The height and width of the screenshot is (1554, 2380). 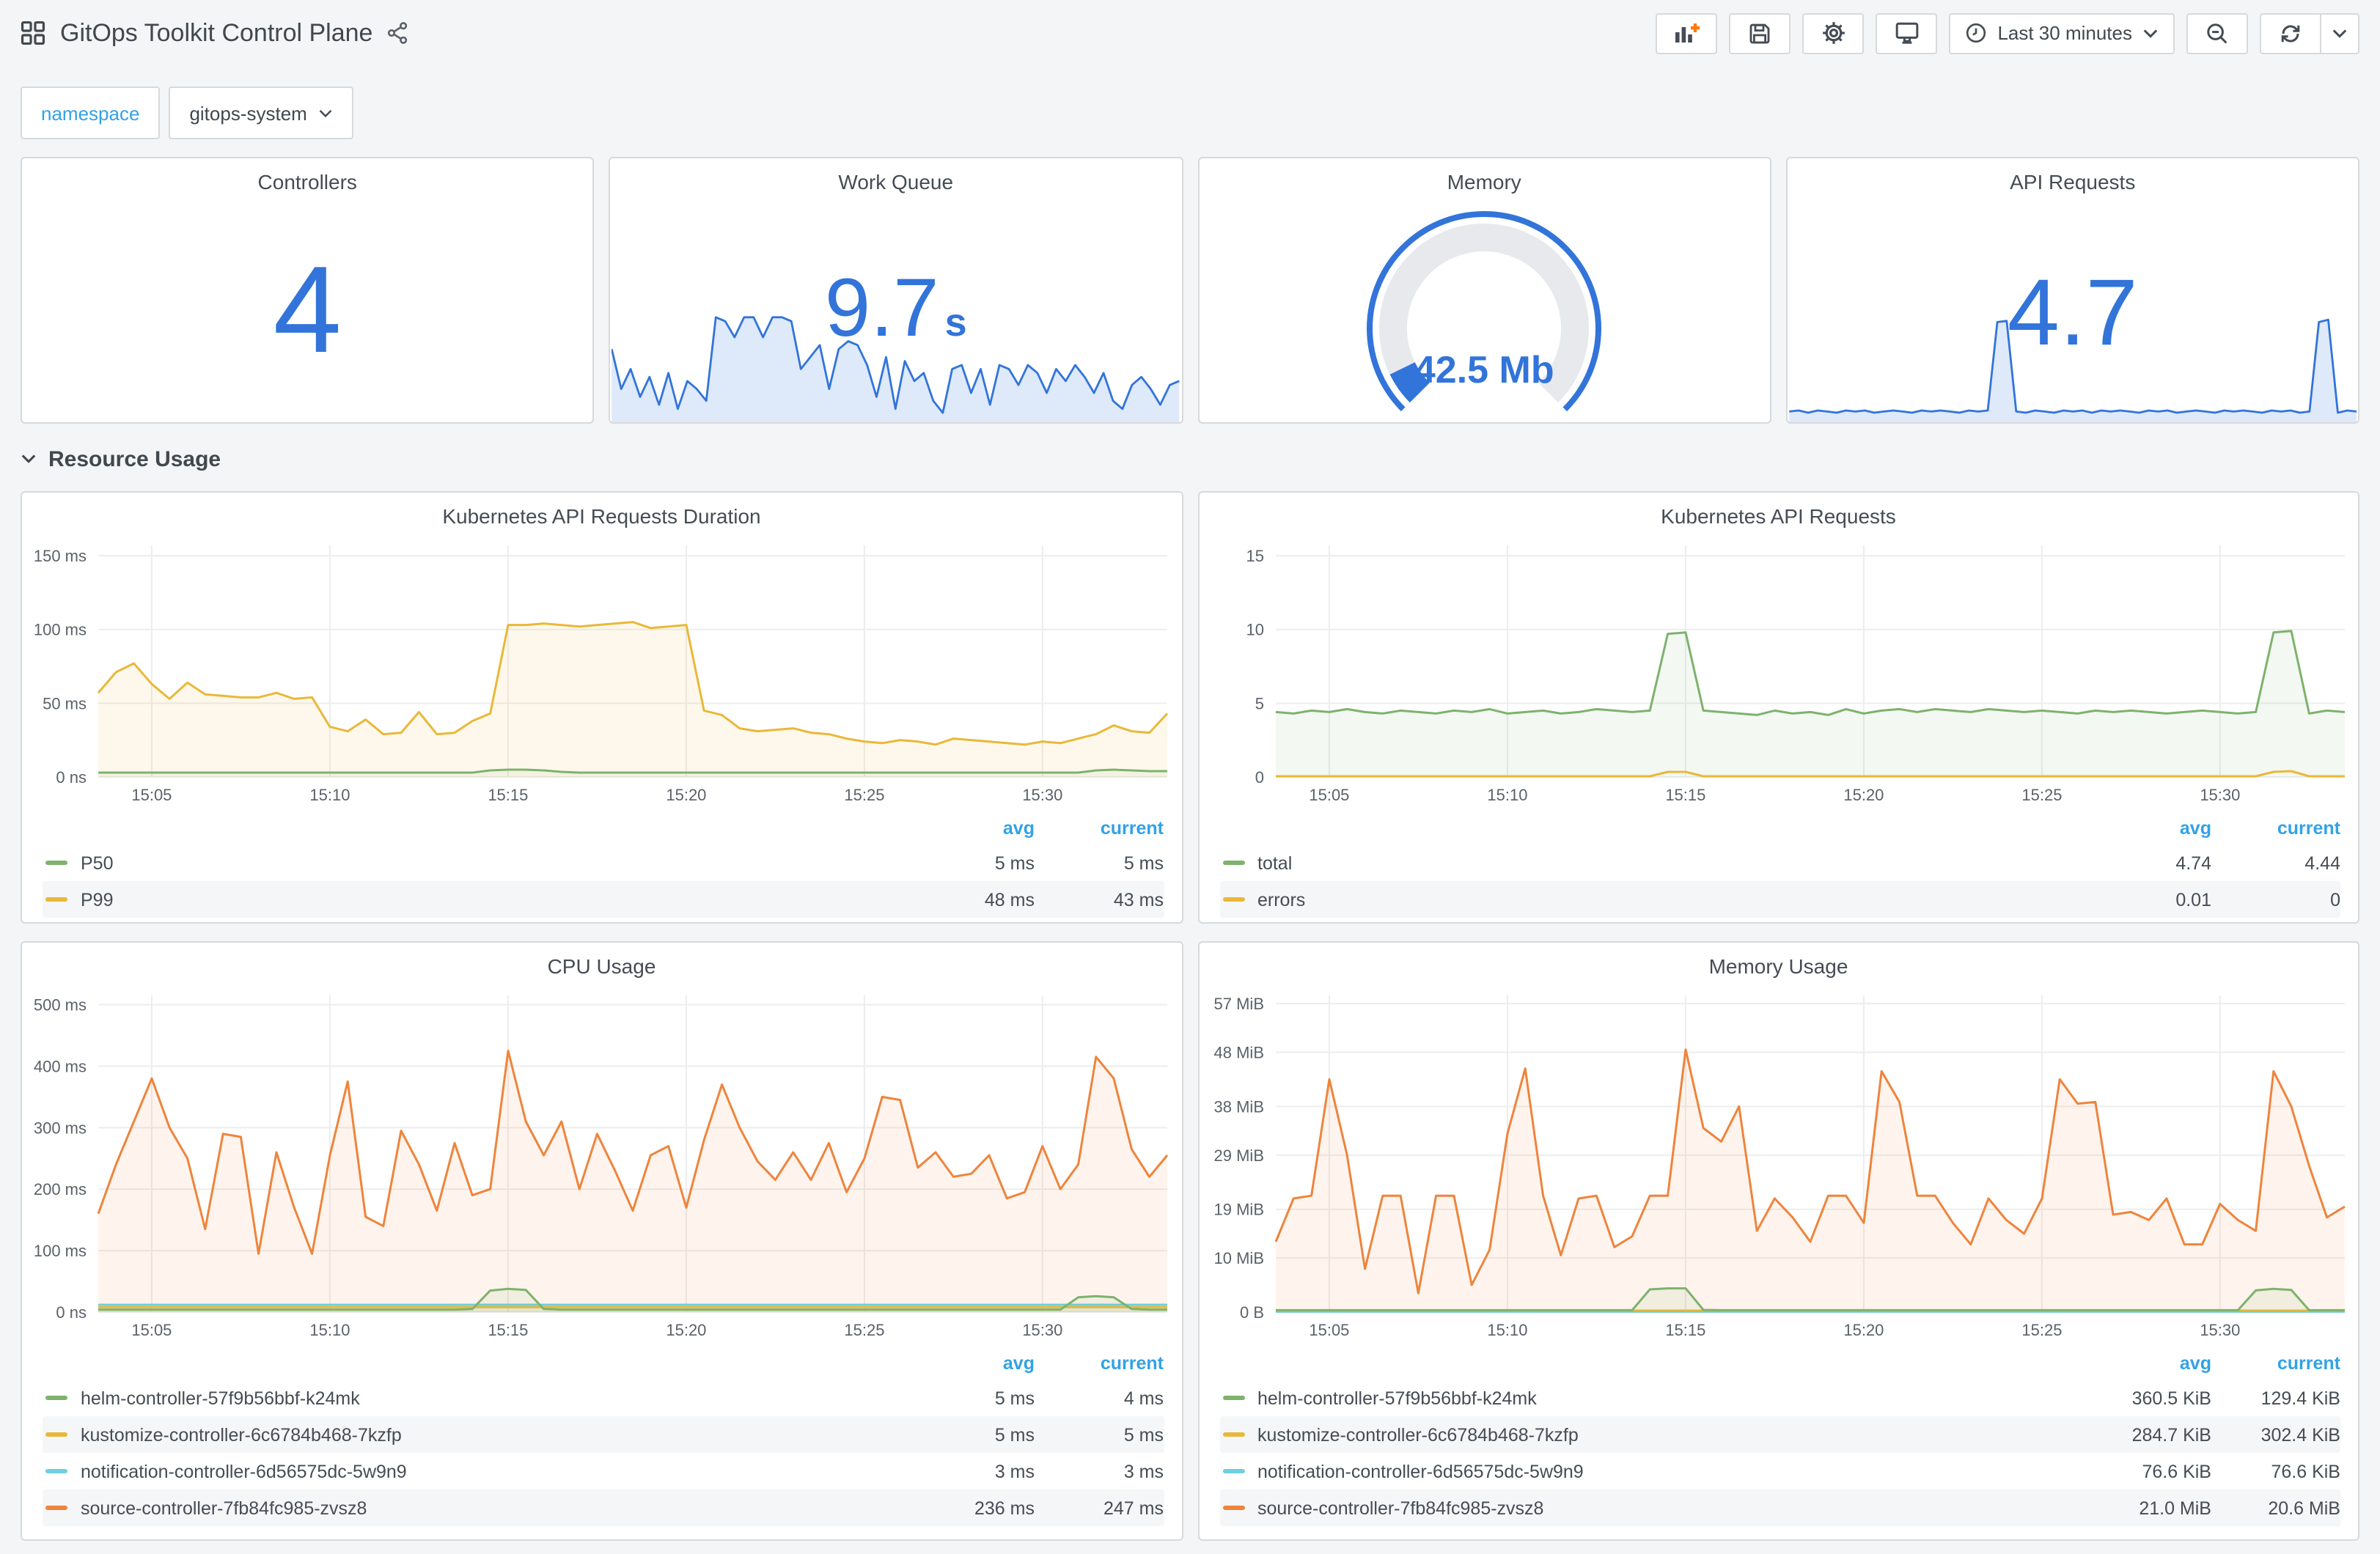 What do you see at coordinates (33, 33) in the screenshot?
I see `apps-grid-icon` at bounding box center [33, 33].